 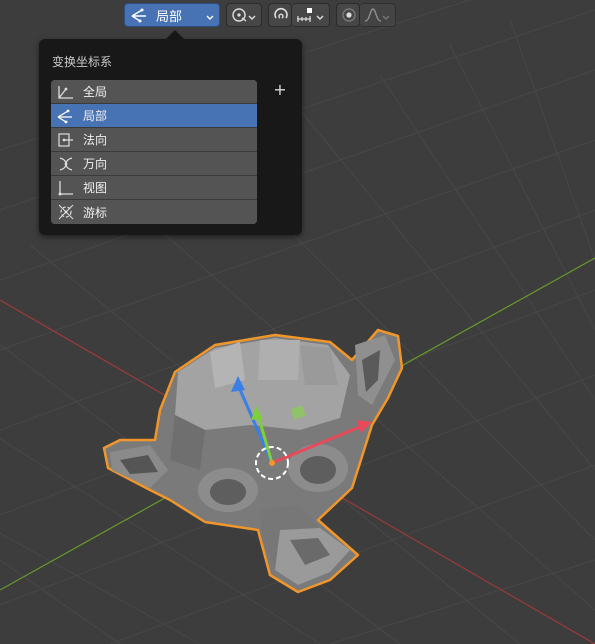 What do you see at coordinates (82, 62) in the screenshot?
I see `popup-title: 变换坐标系` at bounding box center [82, 62].